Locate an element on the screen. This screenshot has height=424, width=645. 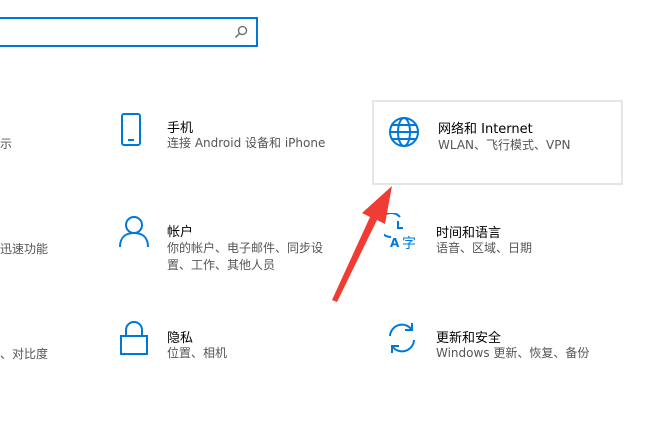
search-box is located at coordinates (129, 32).